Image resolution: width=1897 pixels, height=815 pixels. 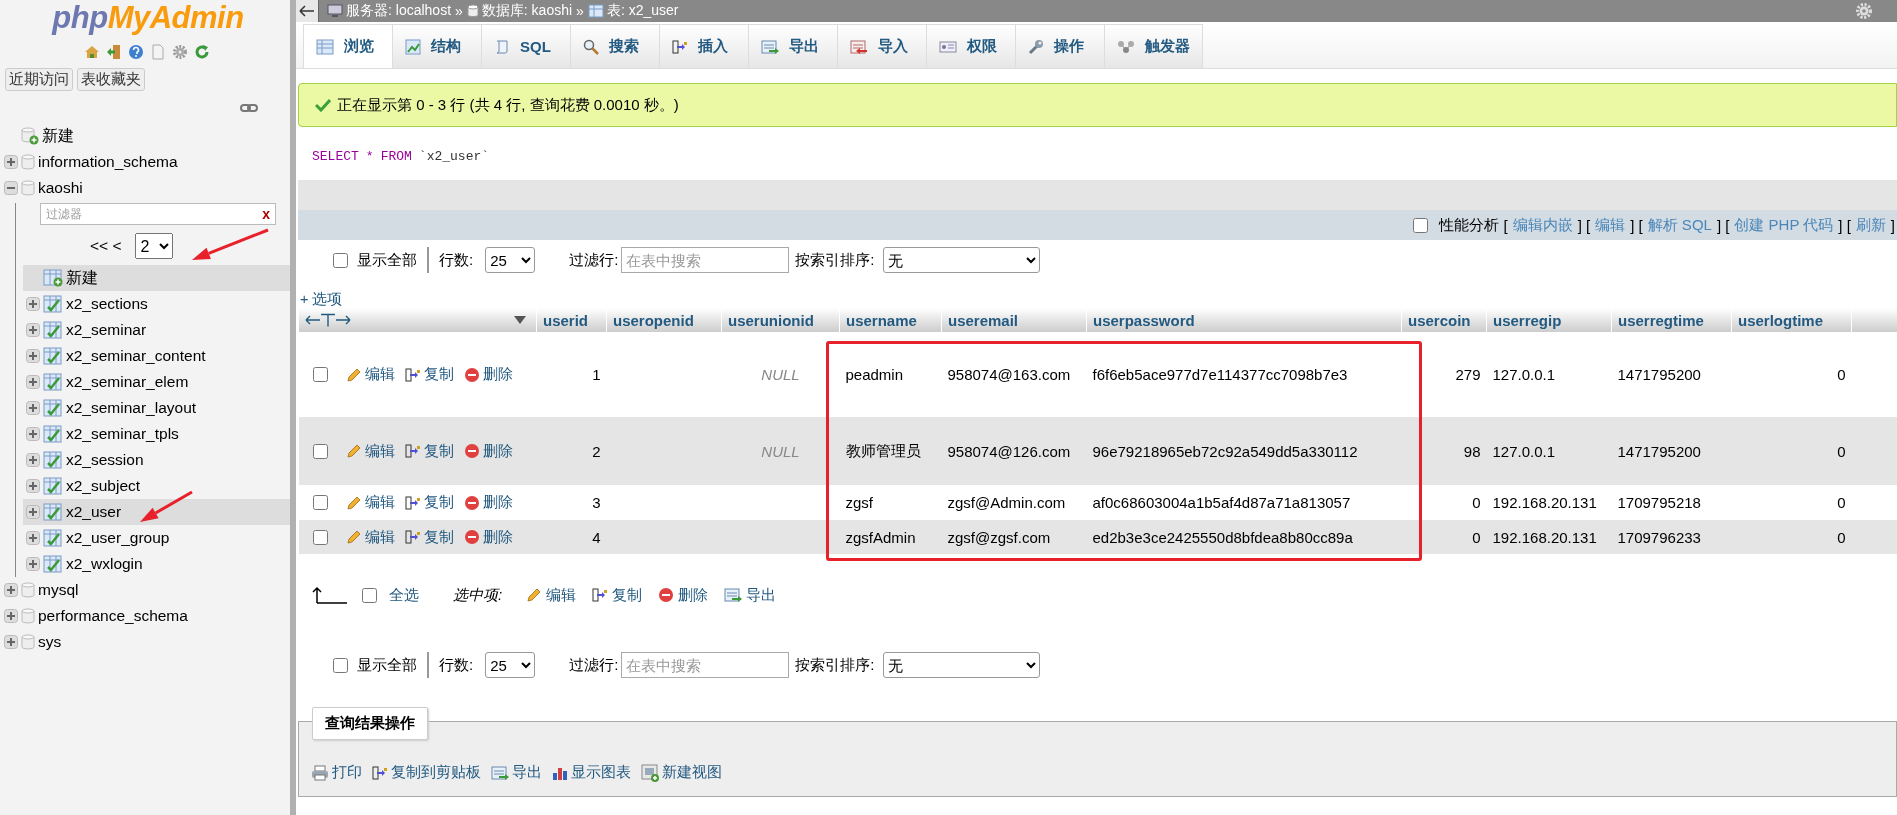 What do you see at coordinates (147, 616) in the screenshot?
I see `tree-item: performance_schema` at bounding box center [147, 616].